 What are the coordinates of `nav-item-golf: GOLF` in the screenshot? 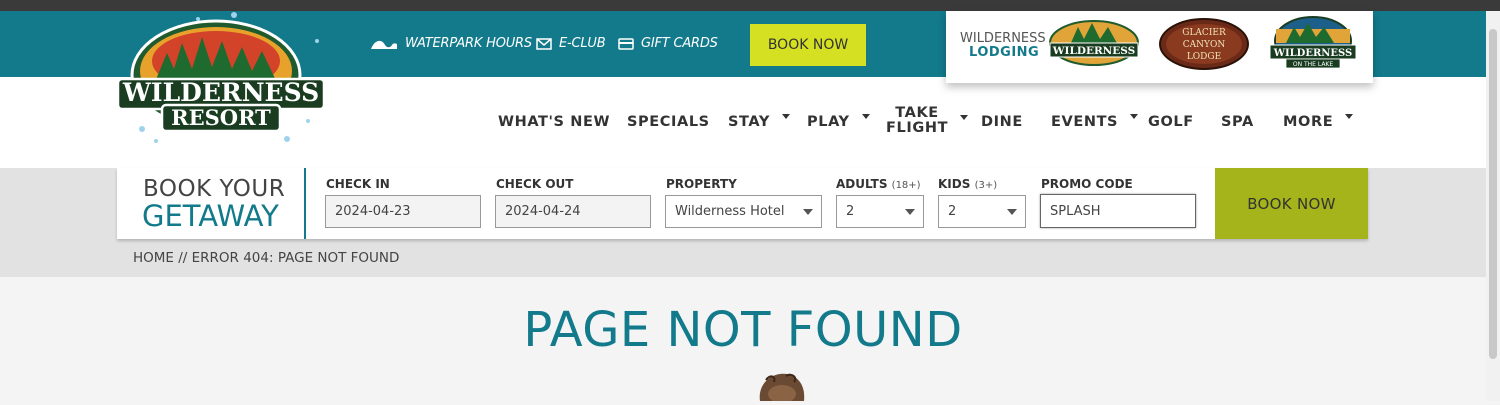 It's located at (1171, 122).